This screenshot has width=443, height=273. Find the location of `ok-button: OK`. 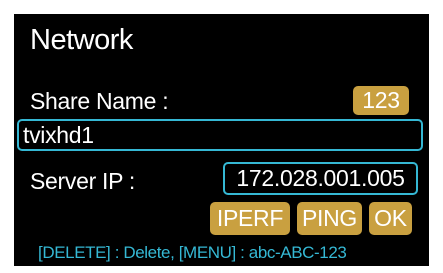

ok-button: OK is located at coordinates (390, 218).